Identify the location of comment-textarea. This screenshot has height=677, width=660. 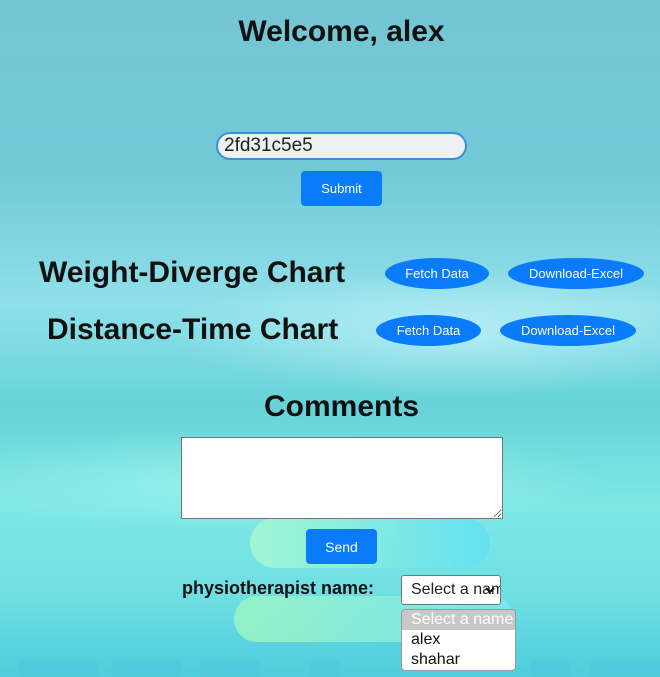
(342, 478).